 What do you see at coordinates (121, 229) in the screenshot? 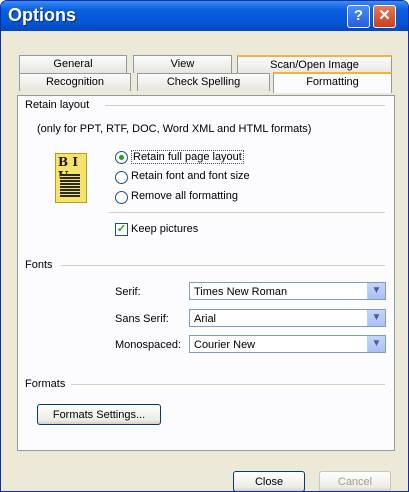
I see `keep-pictures-checkbox: ✓` at bounding box center [121, 229].